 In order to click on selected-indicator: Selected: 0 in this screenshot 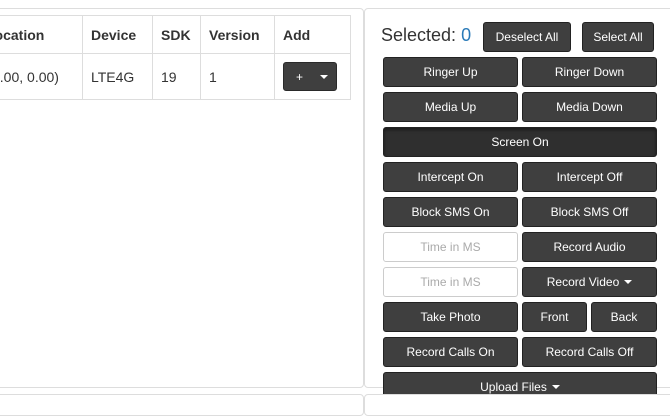, I will do `click(426, 35)`.